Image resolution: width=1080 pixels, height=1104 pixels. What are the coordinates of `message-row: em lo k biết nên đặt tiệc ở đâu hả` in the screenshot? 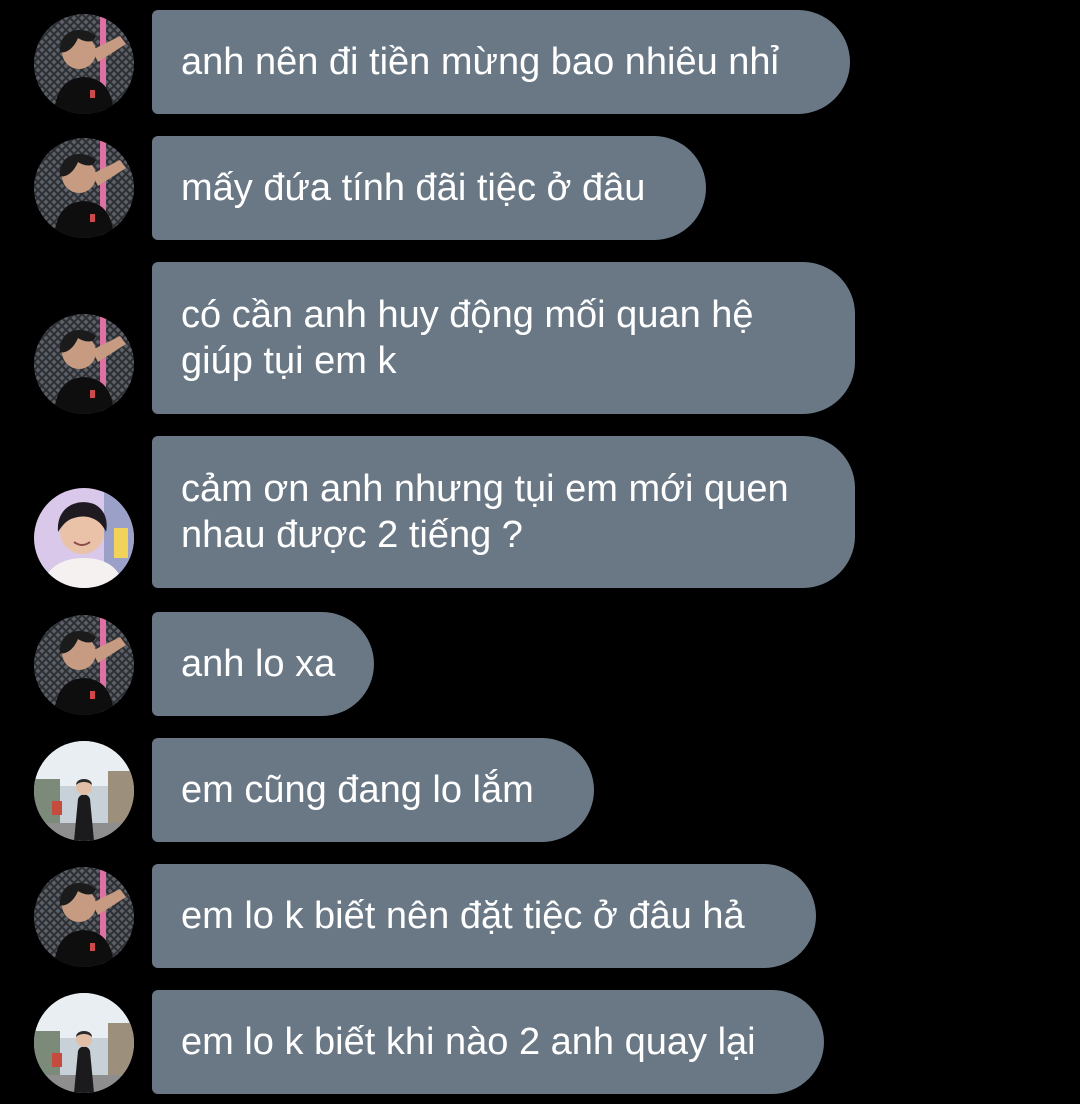 It's located at (540, 916).